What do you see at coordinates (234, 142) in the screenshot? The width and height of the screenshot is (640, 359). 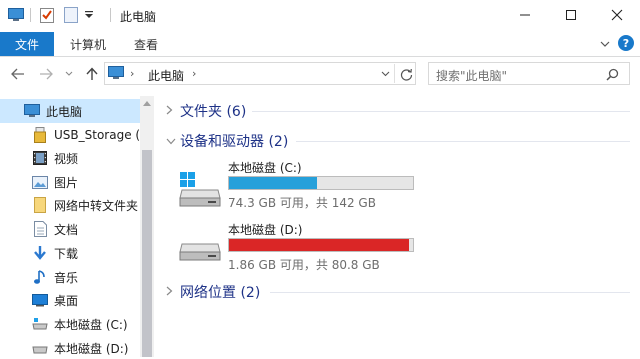 I see `group-label: 设备和驱动器 (2)` at bounding box center [234, 142].